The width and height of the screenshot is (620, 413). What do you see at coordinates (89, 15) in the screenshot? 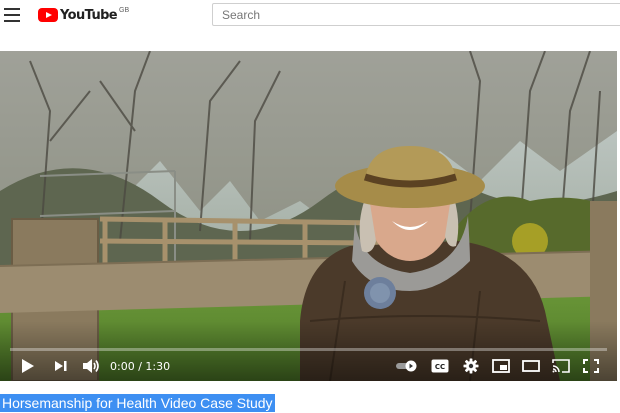
I see `logo-text: YouTube` at bounding box center [89, 15].